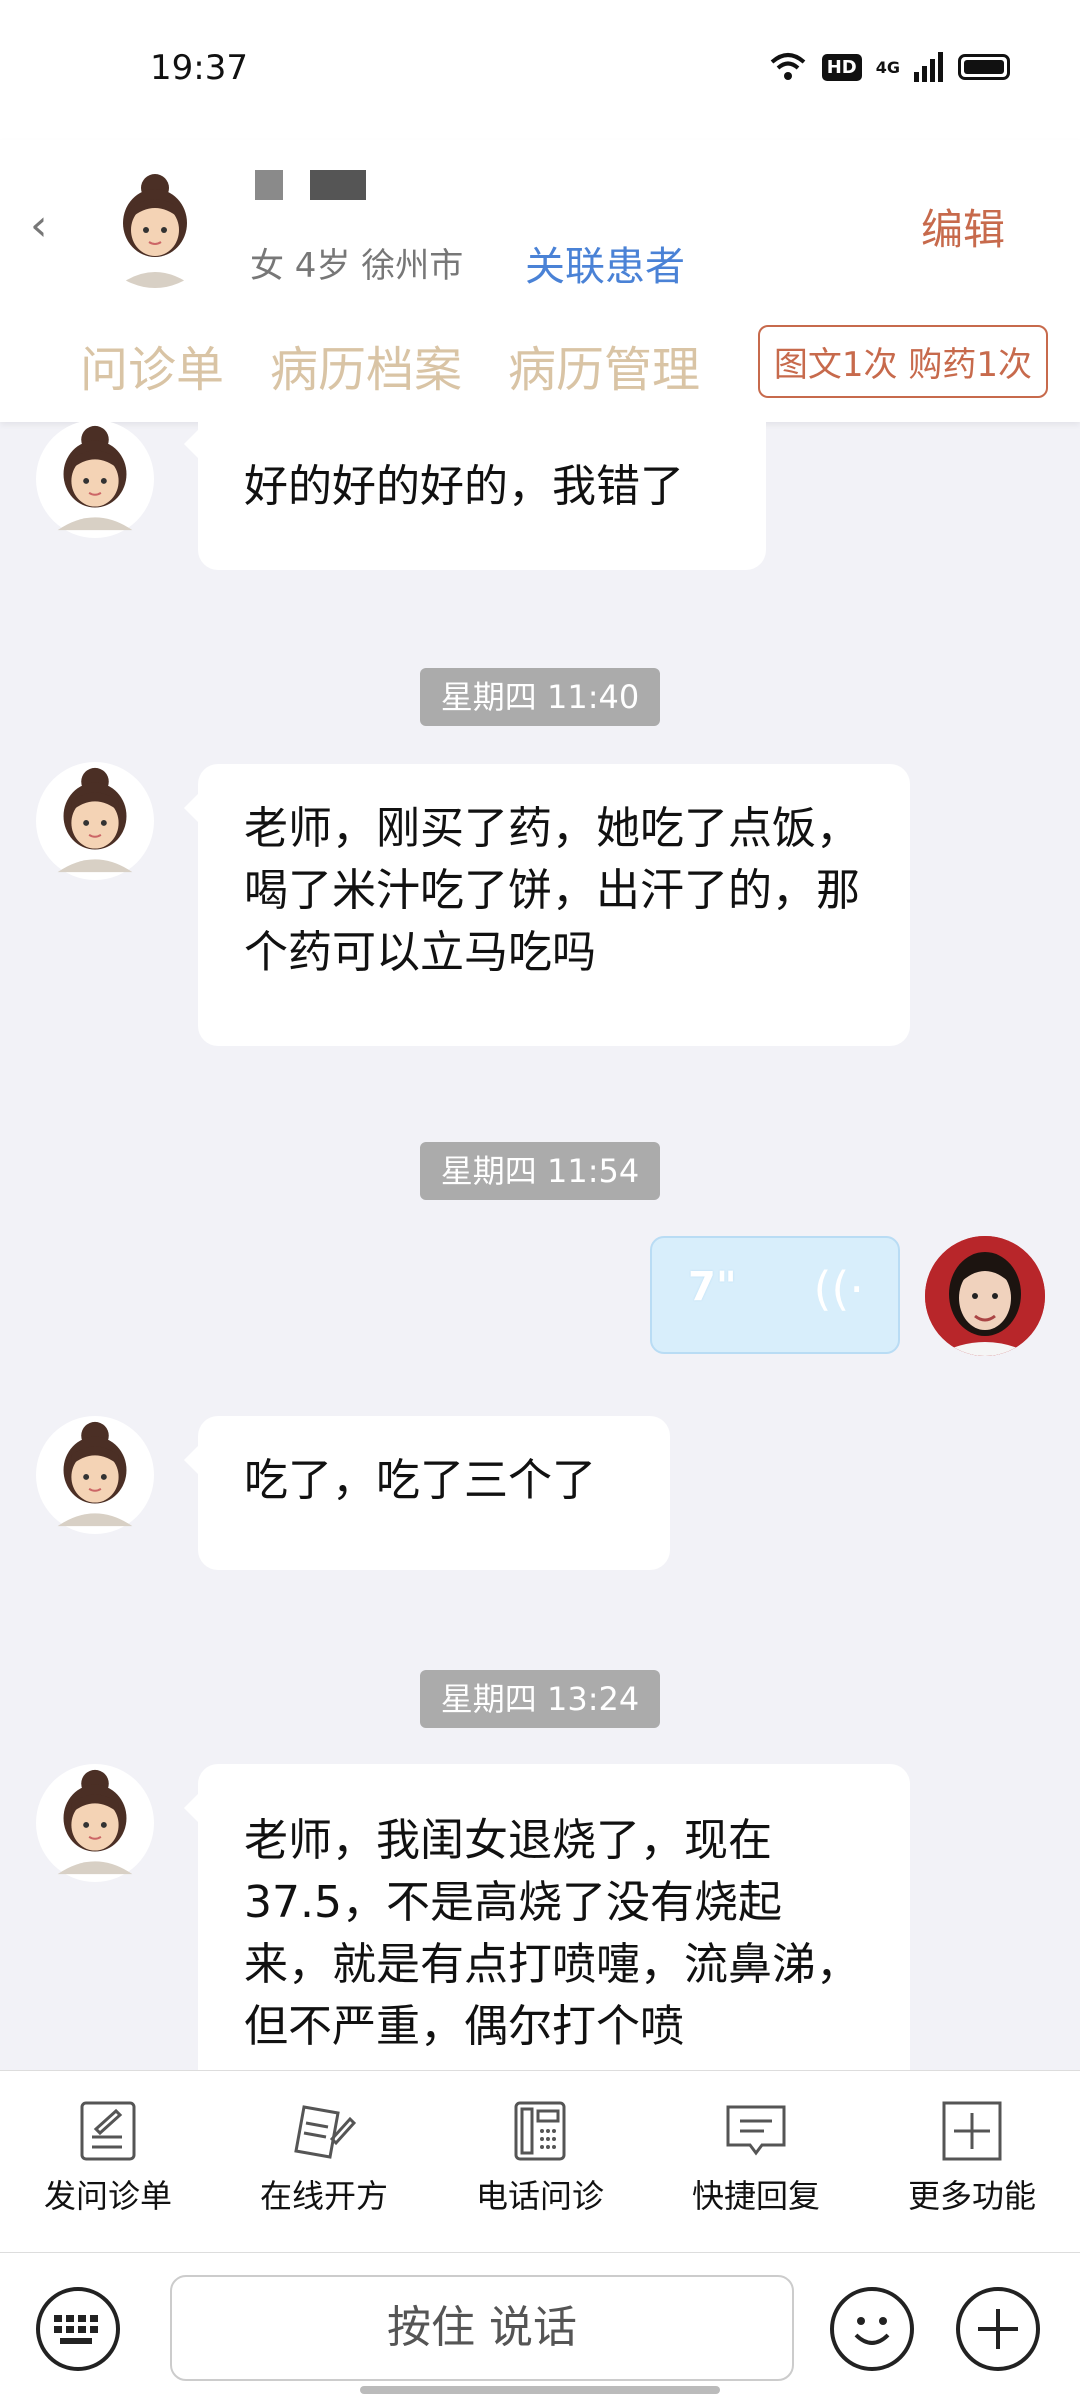 The image size is (1080, 2401). I want to click on service-quota-badge: 图文1次 购药1次, so click(902, 361).